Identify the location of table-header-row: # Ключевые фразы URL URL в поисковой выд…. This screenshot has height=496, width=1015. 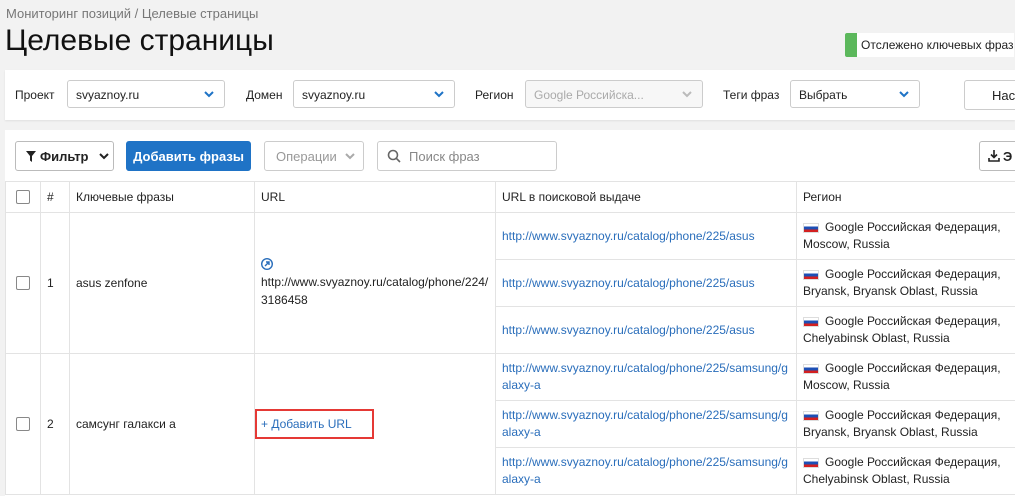
(510, 197).